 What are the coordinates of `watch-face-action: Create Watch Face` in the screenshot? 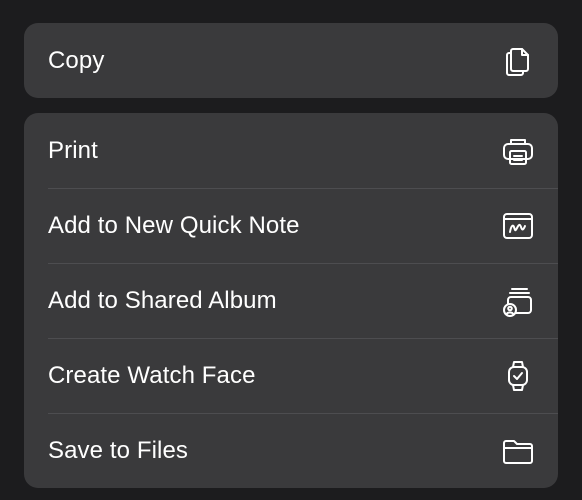 It's located at (291, 375).